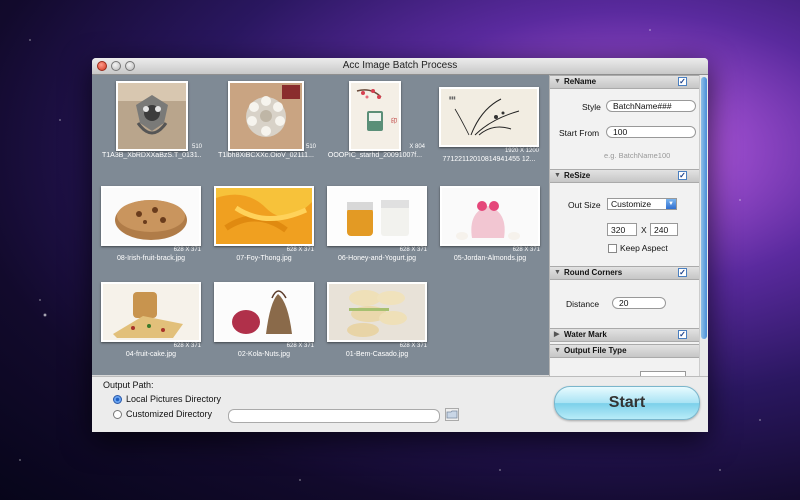  I want to click on title-bar: Acc Image Batch Process, so click(400, 66).